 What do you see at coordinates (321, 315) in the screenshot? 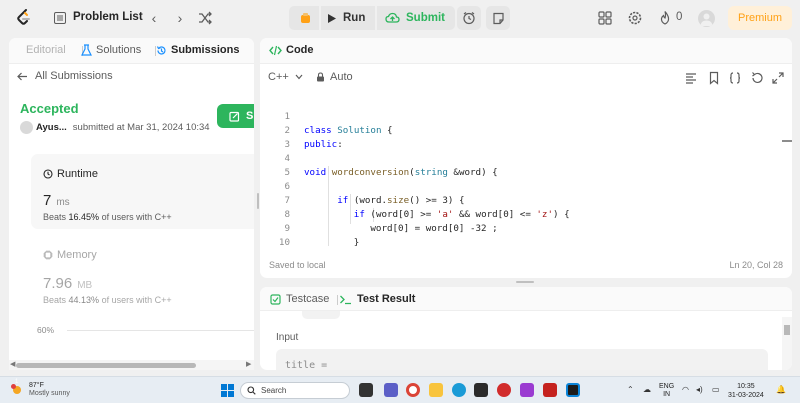
I see `result-pill` at bounding box center [321, 315].